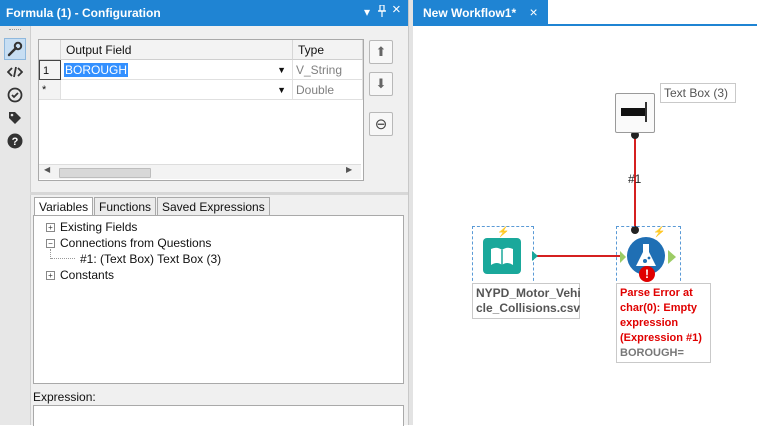  I want to click on tree-item-question-connection: #1: (Text Box) Text Box (3), so click(150, 259).